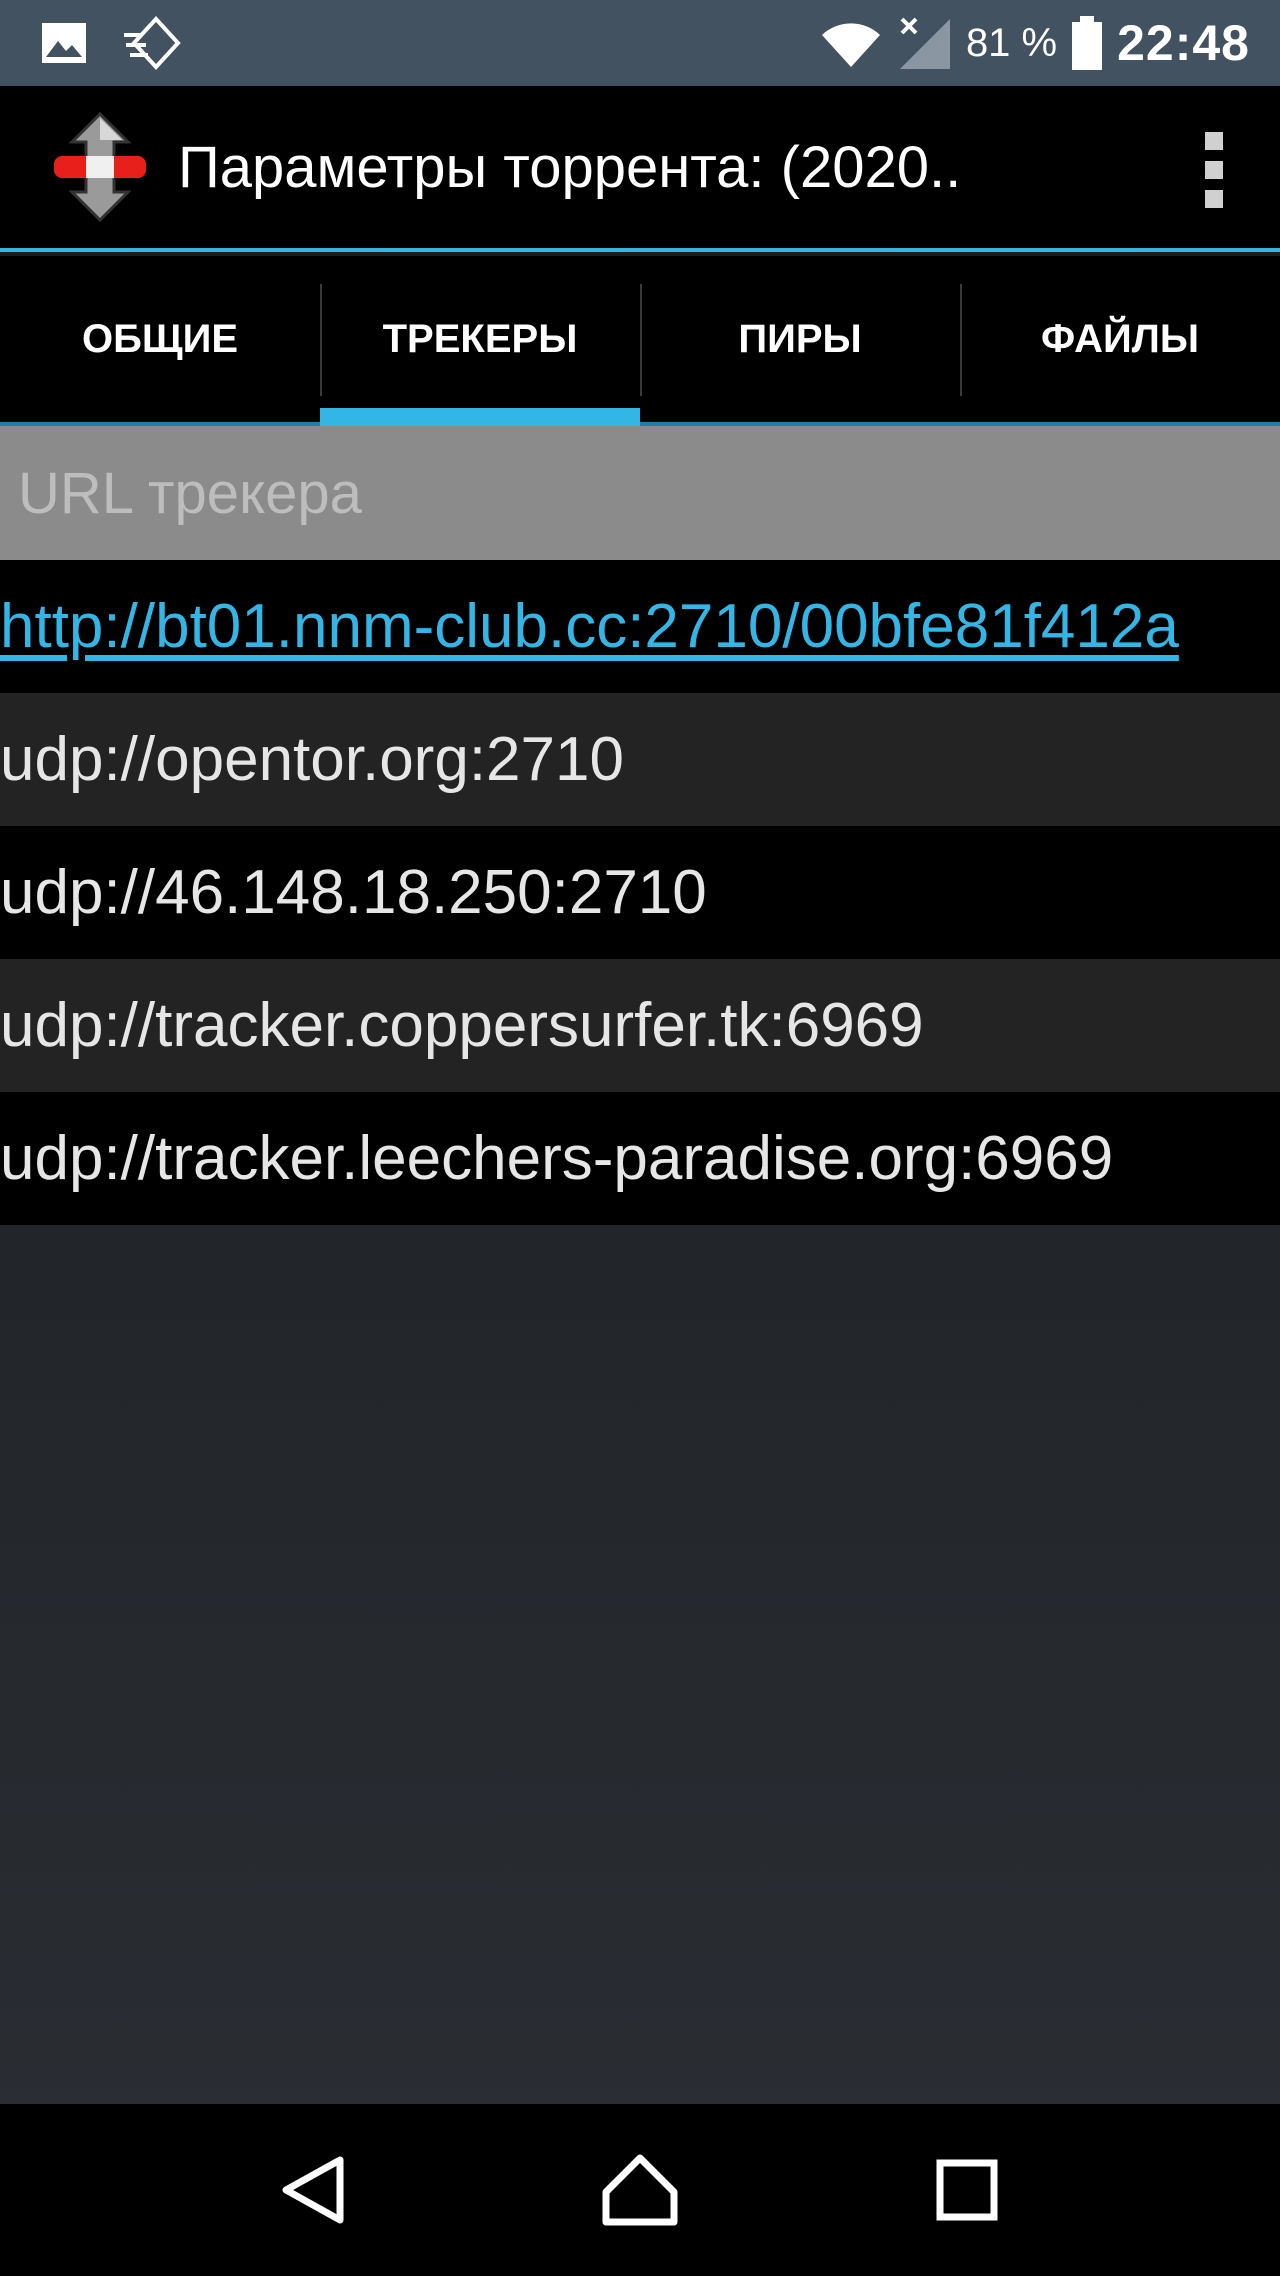  Describe the element at coordinates (640, 1025) in the screenshot. I see `tracker-row: udp://tracker.coppersurfer.tk:6969` at that location.